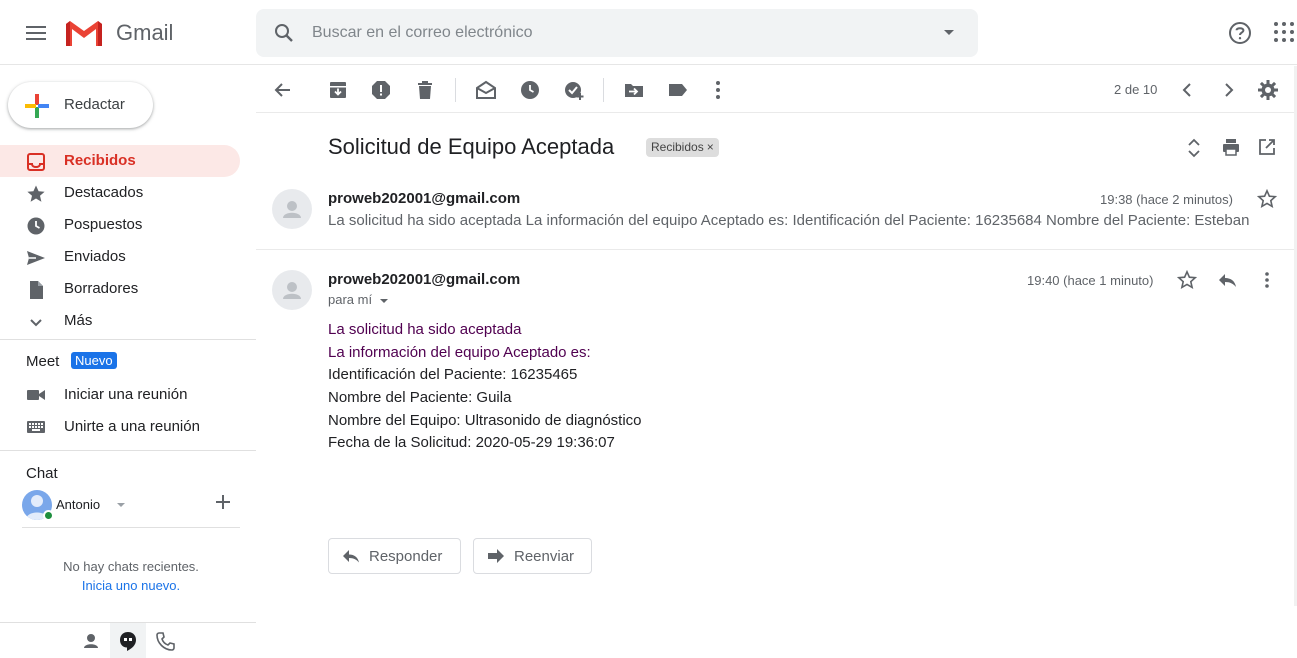  What do you see at coordinates (126, 394) in the screenshot?
I see `start-meeting-label: Iniciar una reunión` at bounding box center [126, 394].